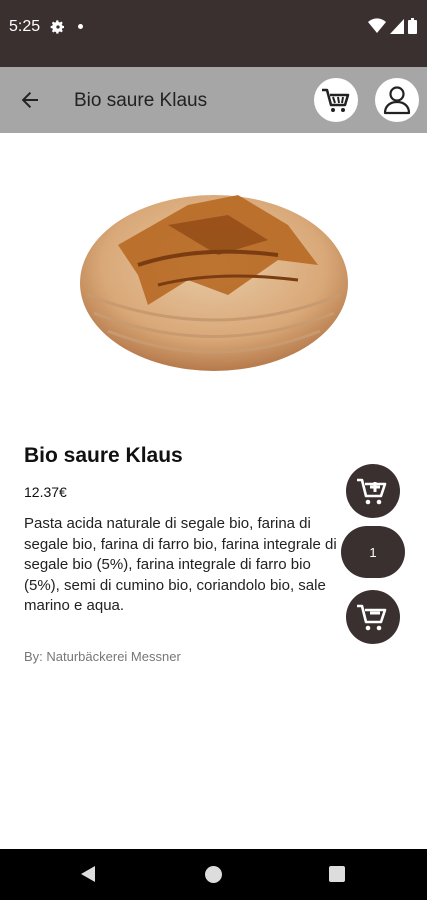 The width and height of the screenshot is (427, 900). Describe the element at coordinates (25, 26) in the screenshot. I see `status-time: 5:25` at that location.